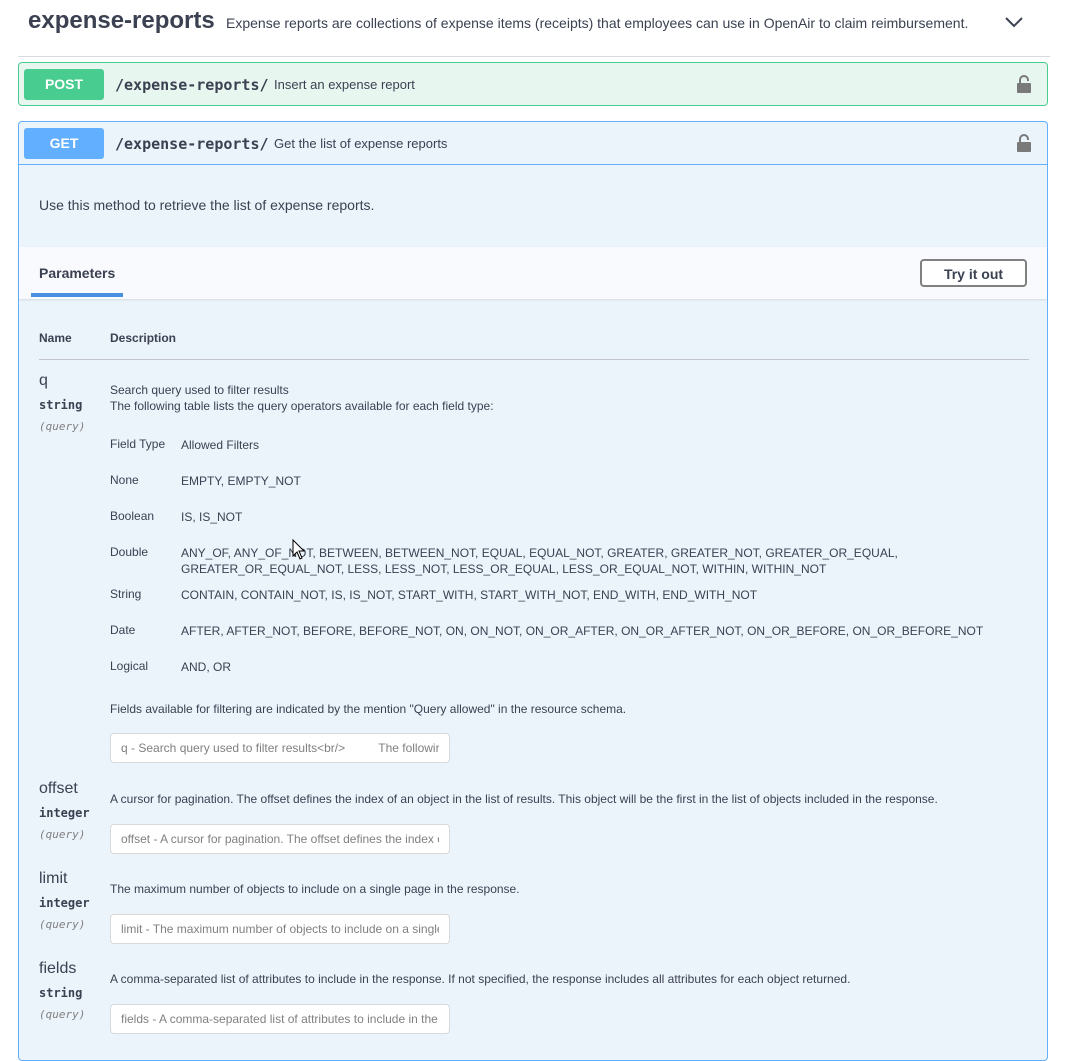 The height and width of the screenshot is (1061, 1069). I want to click on parameters-bar: Parameters Try it out, so click(533, 273).